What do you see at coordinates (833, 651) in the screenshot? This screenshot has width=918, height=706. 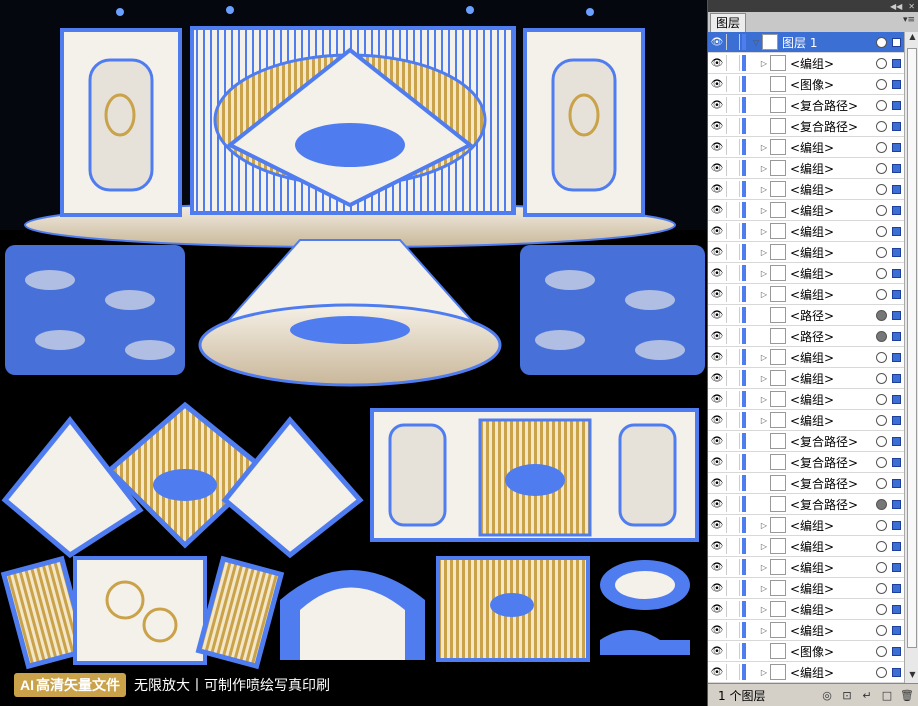 I see `layer-name: <图像>` at bounding box center [833, 651].